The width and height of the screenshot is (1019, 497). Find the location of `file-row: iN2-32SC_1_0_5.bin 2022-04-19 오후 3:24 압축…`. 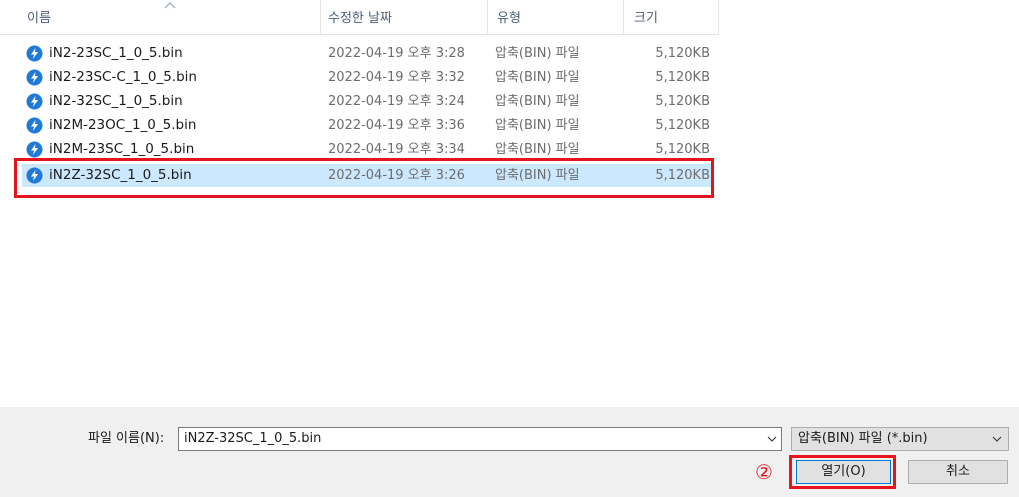

file-row: iN2-32SC_1_0_5.bin 2022-04-19 오후 3:24 압축… is located at coordinates (367, 101).